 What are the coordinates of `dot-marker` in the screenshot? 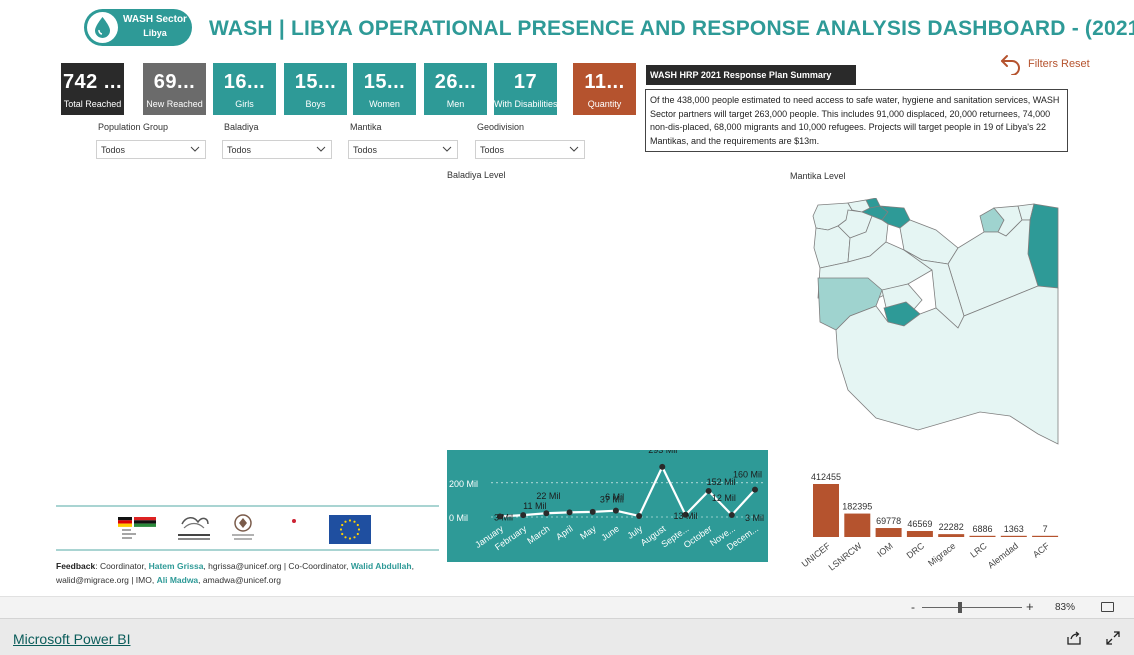 It's located at (294, 517).